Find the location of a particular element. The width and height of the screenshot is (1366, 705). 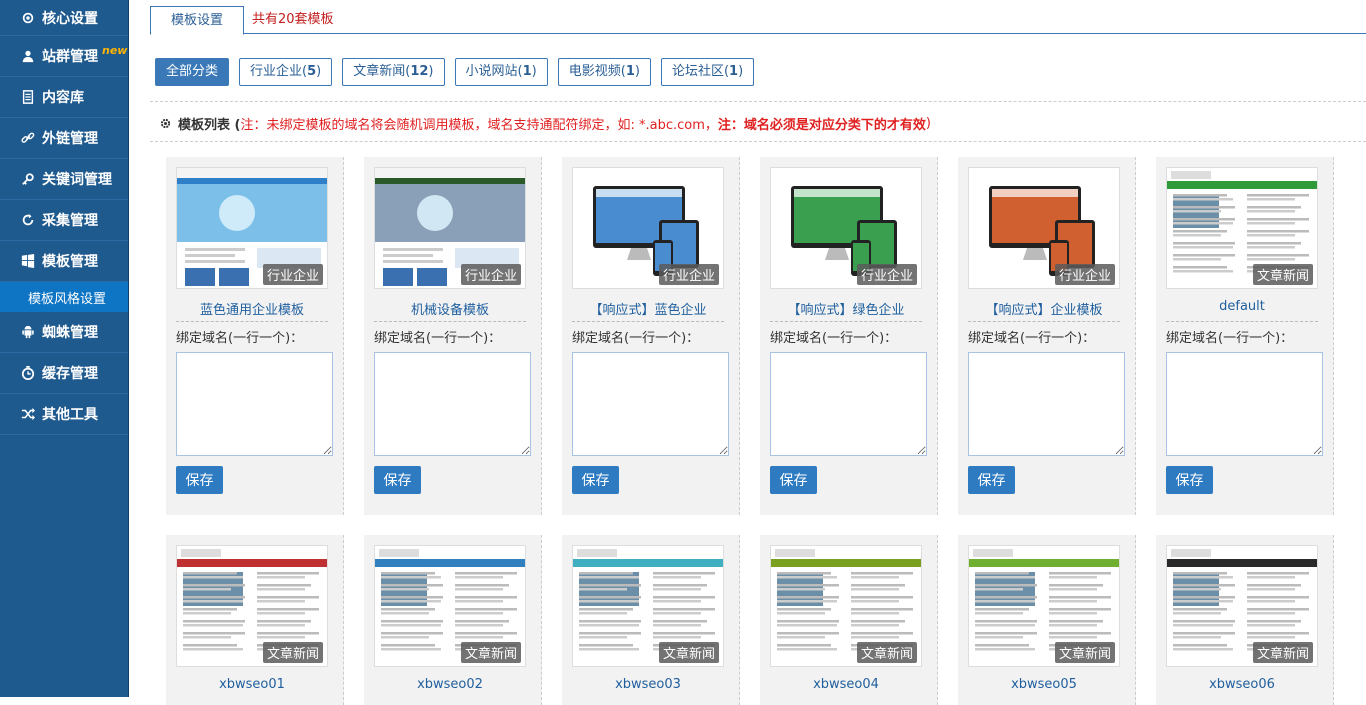

sidebar-item-templates: 模板管理 is located at coordinates (64, 261).